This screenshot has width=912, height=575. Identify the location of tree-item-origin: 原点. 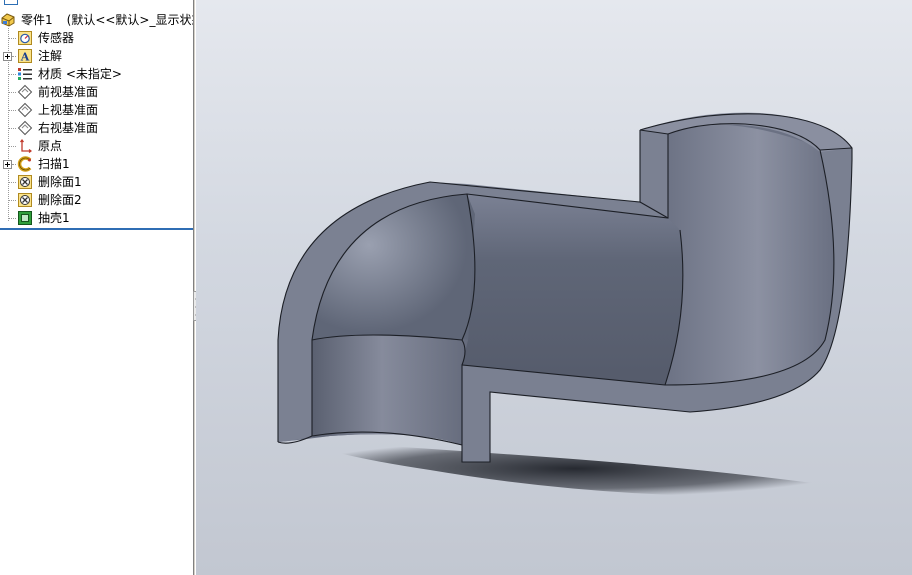
(39, 146).